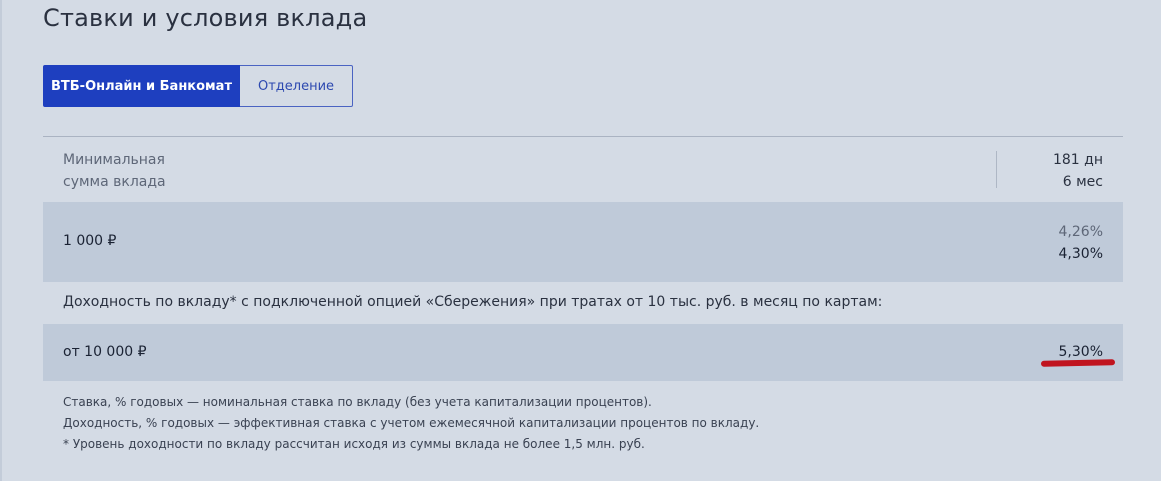 Image resolution: width=1161 pixels, height=481 pixels. What do you see at coordinates (1081, 243) in the screenshot?
I see `row-rates: 4,26% 4,30%` at bounding box center [1081, 243].